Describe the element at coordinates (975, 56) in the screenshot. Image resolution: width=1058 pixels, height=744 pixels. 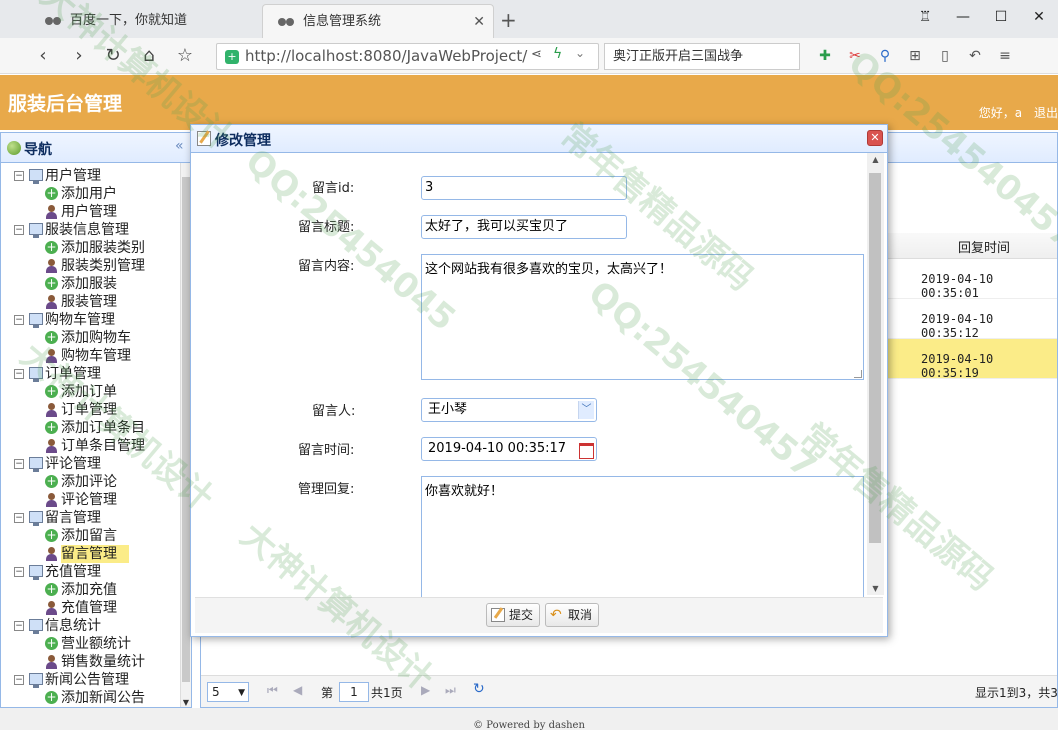
I see `undo-icon: ↶` at that location.